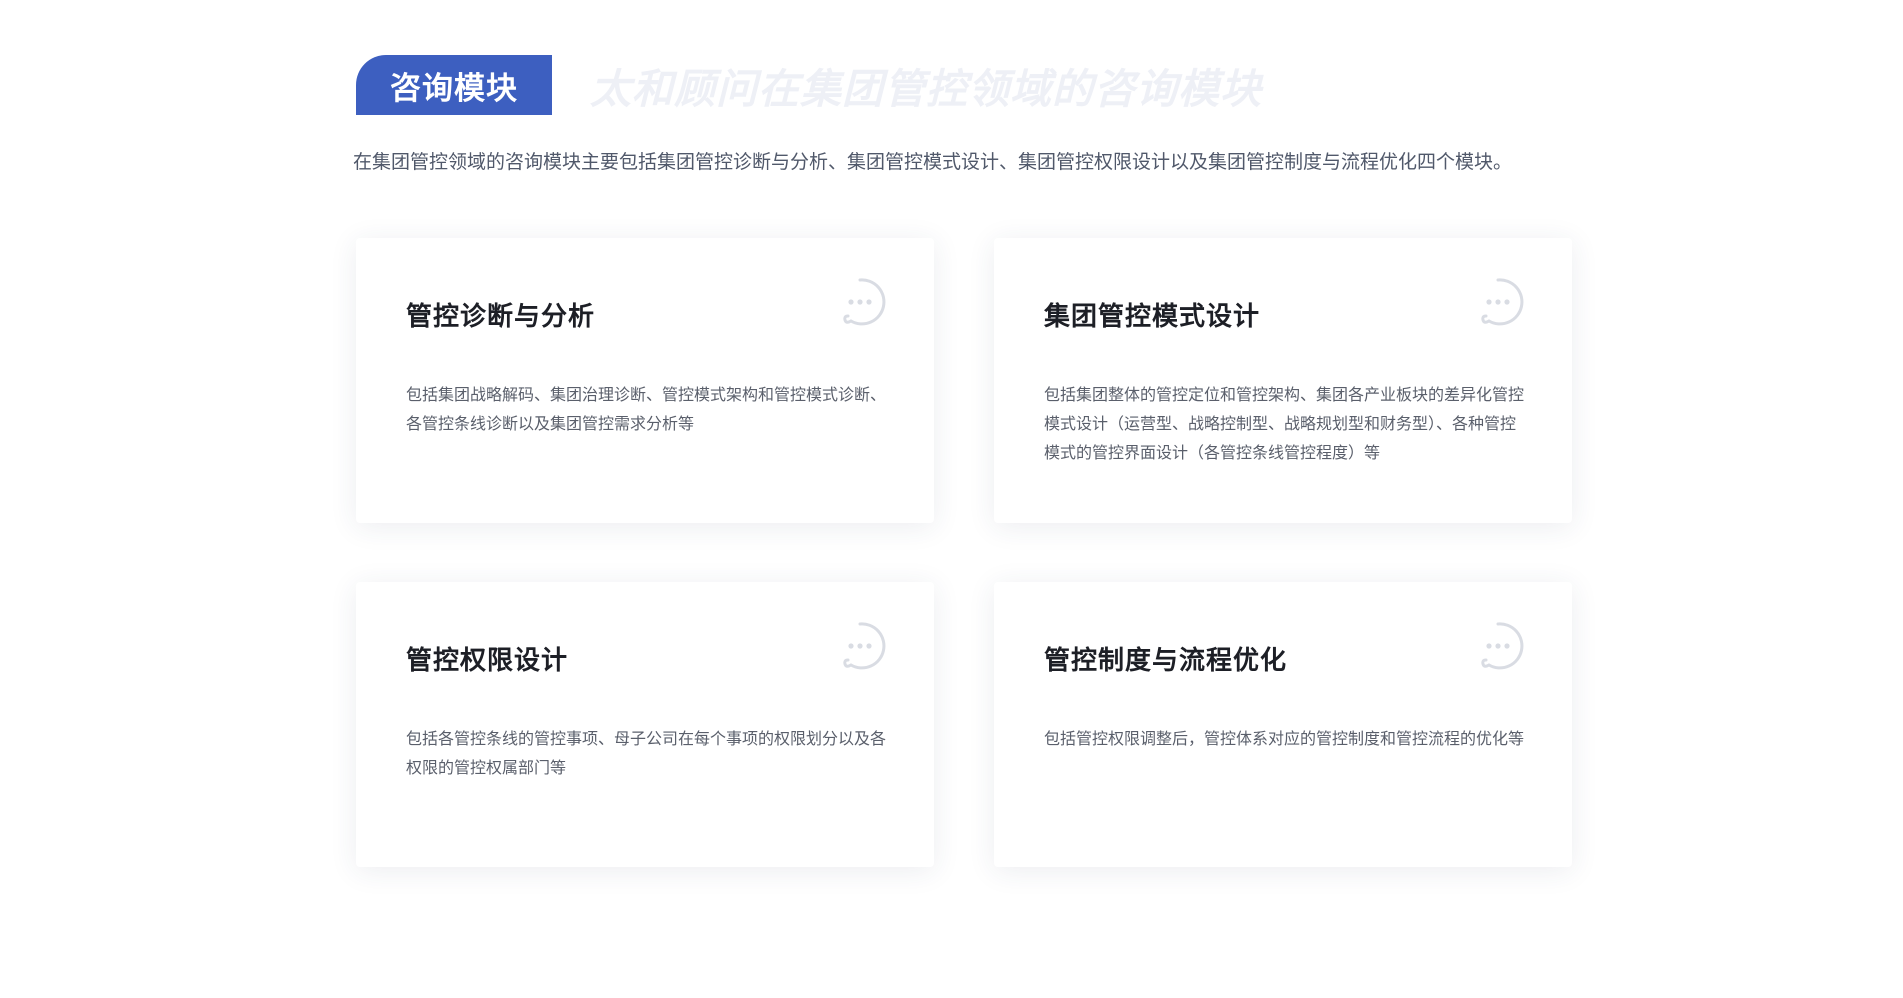 The width and height of the screenshot is (1903, 998). I want to click on card-description: 包括各管控条线的管控事项、母子公司在每个事项的权限划分以及各权限的管控权属部门等, so click(646, 753).